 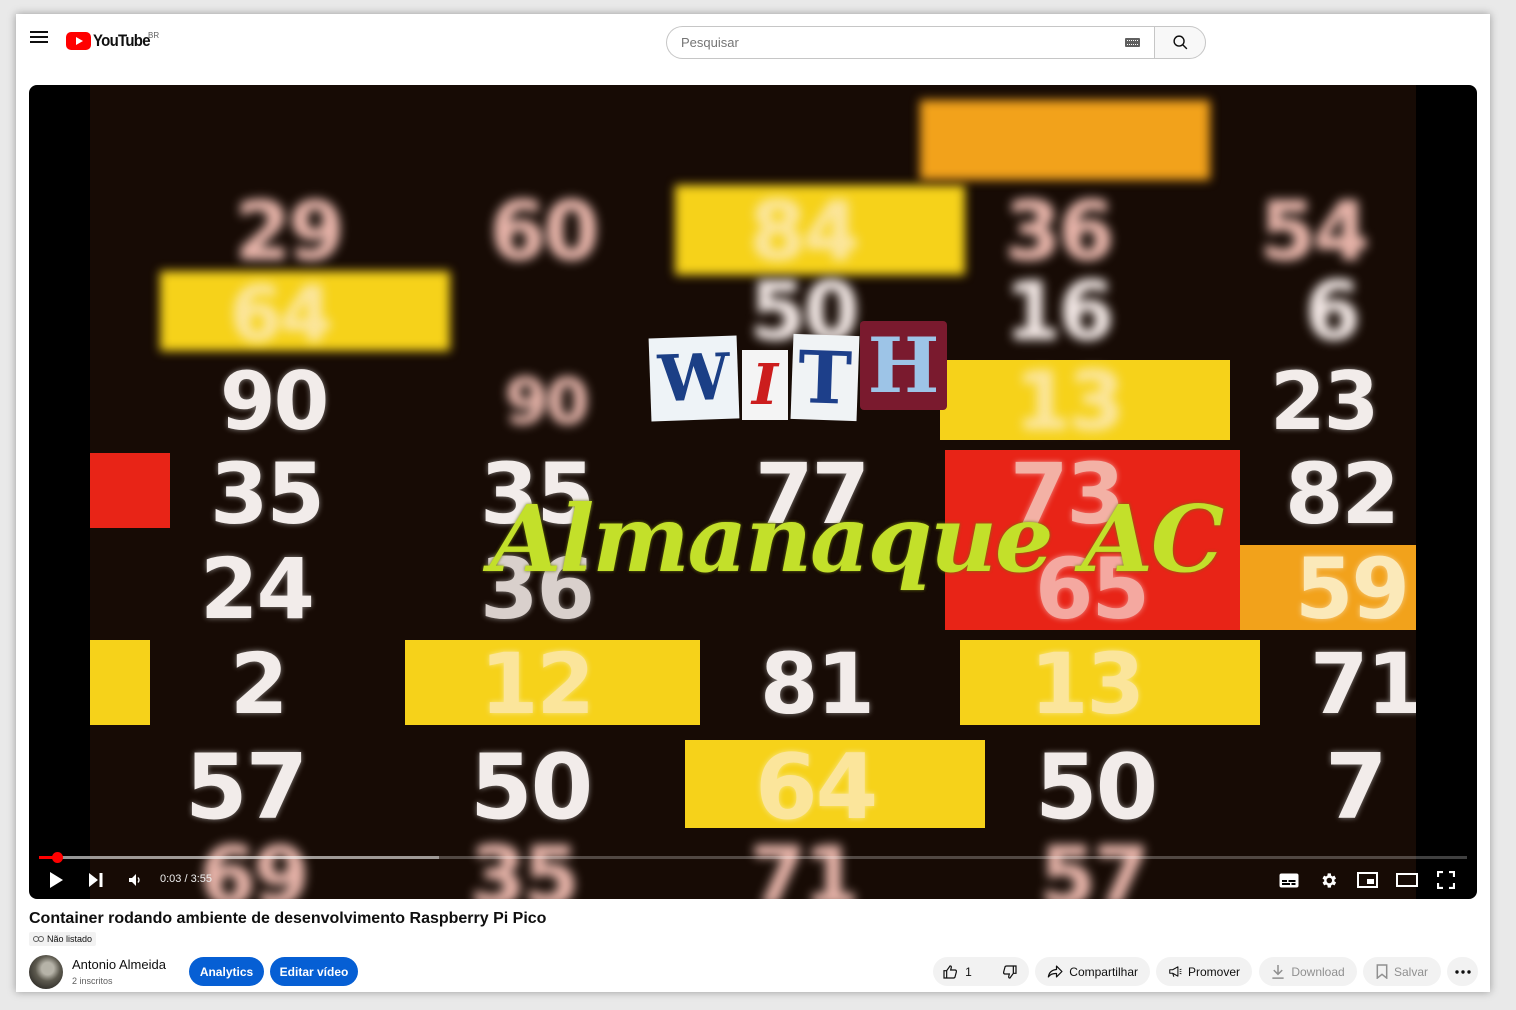 I want to click on with-letter: H, so click(x=903, y=365).